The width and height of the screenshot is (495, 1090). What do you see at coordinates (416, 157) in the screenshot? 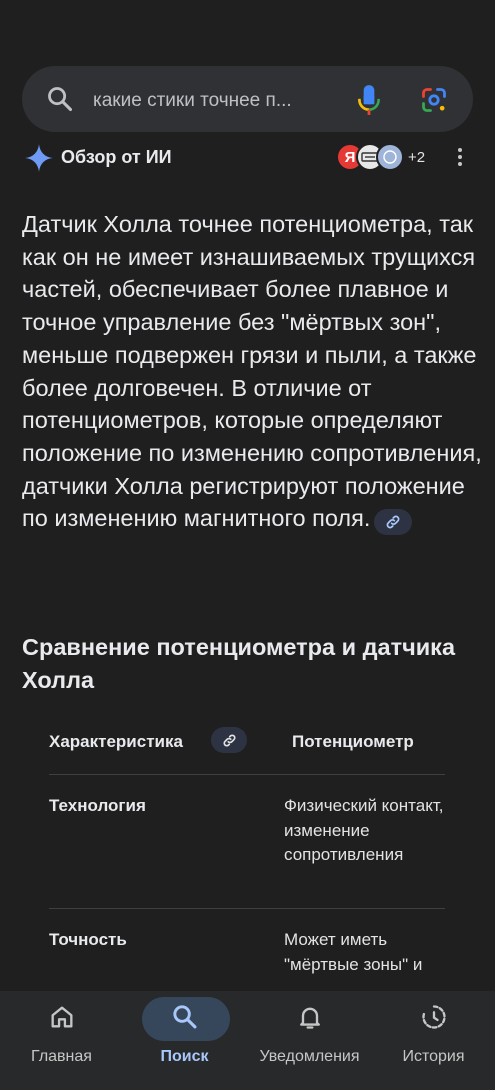
I see `more-sources-count: +2` at bounding box center [416, 157].